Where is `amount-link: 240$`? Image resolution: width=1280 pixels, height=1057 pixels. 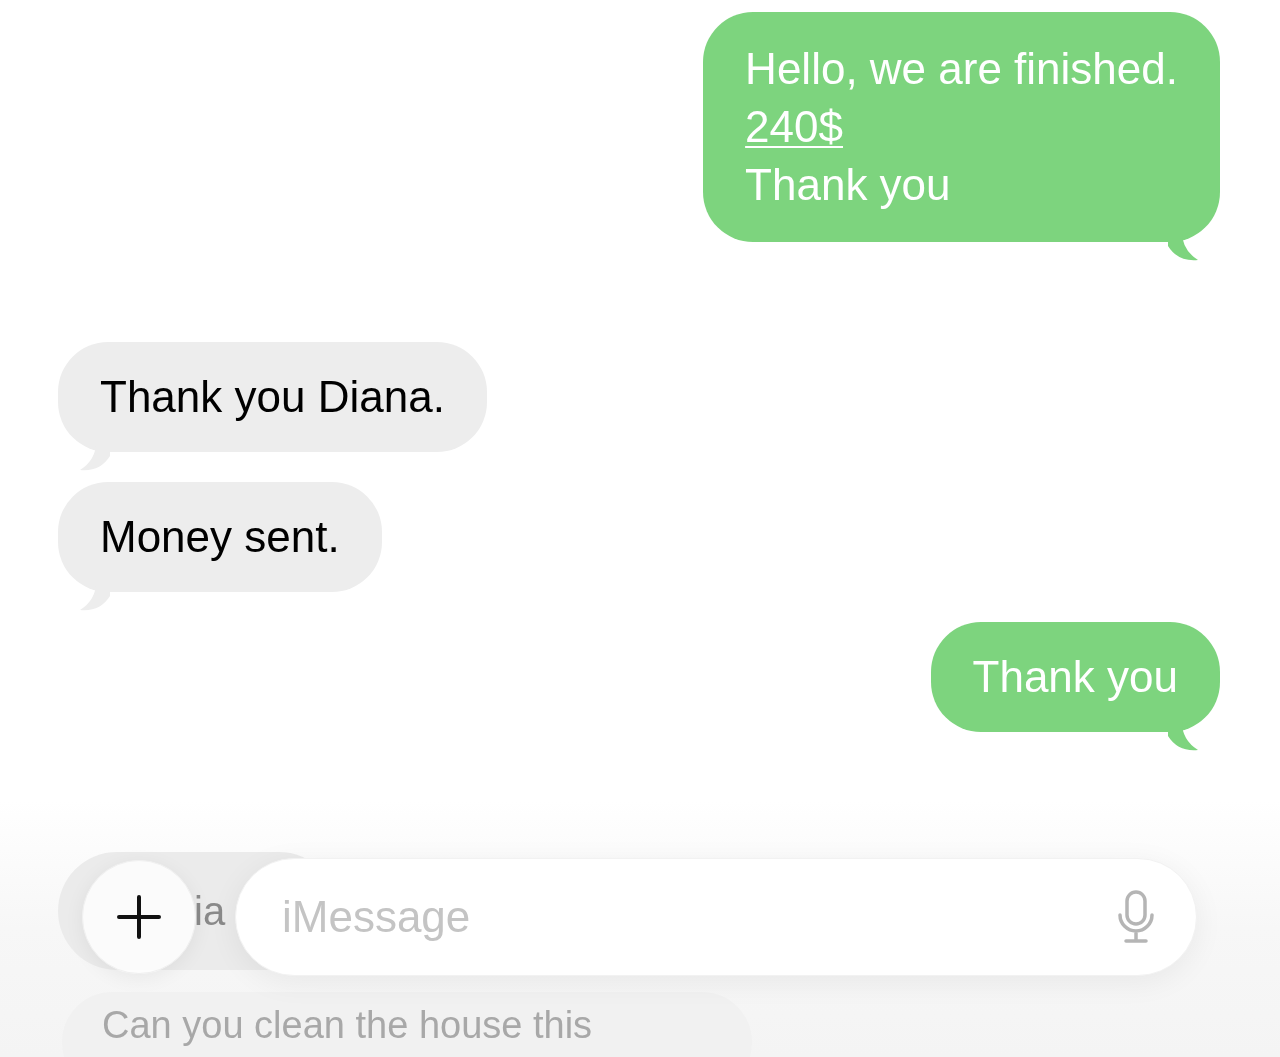 amount-link: 240$ is located at coordinates (794, 127).